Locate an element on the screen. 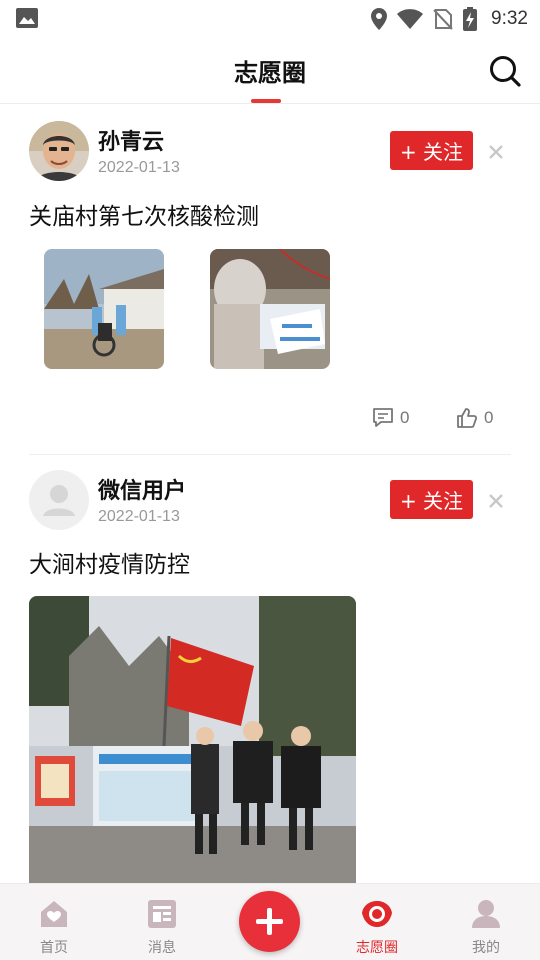 The width and height of the screenshot is (540, 960). add-post-button is located at coordinates (269, 921).